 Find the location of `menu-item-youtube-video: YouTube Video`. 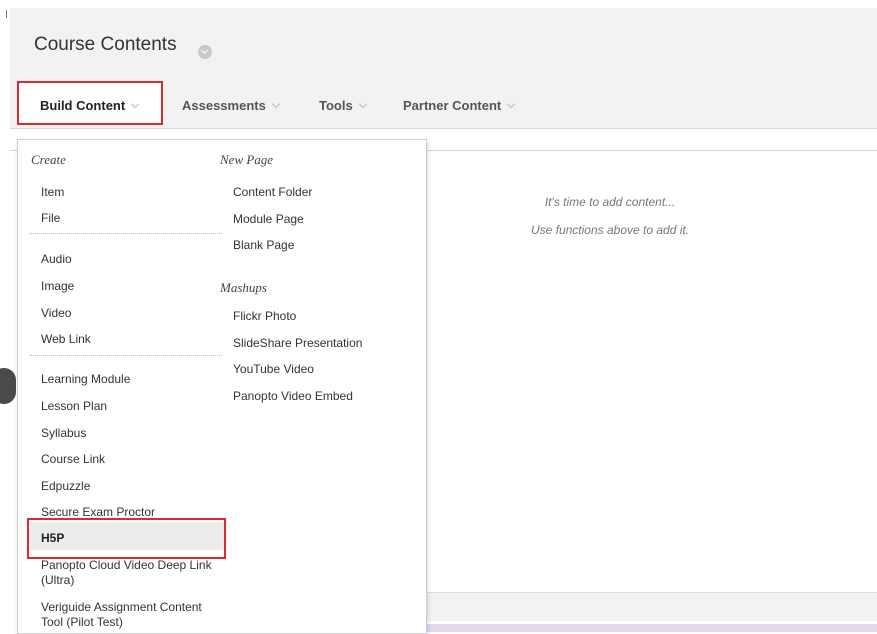

menu-item-youtube-video: YouTube Video is located at coordinates (273, 369).